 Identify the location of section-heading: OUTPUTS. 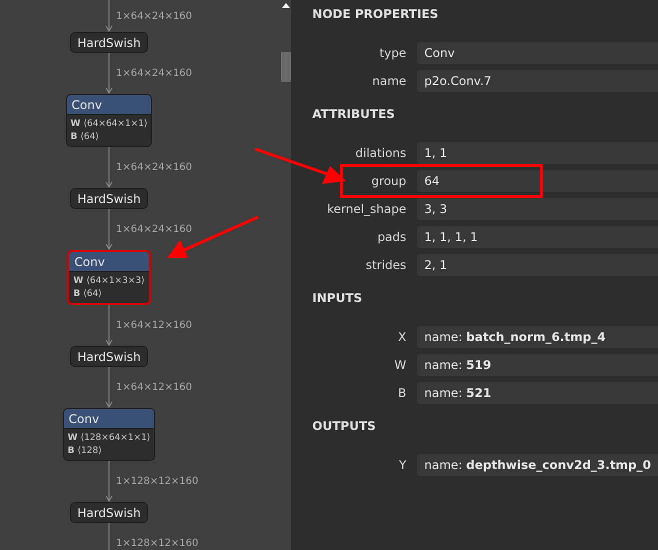
(344, 426).